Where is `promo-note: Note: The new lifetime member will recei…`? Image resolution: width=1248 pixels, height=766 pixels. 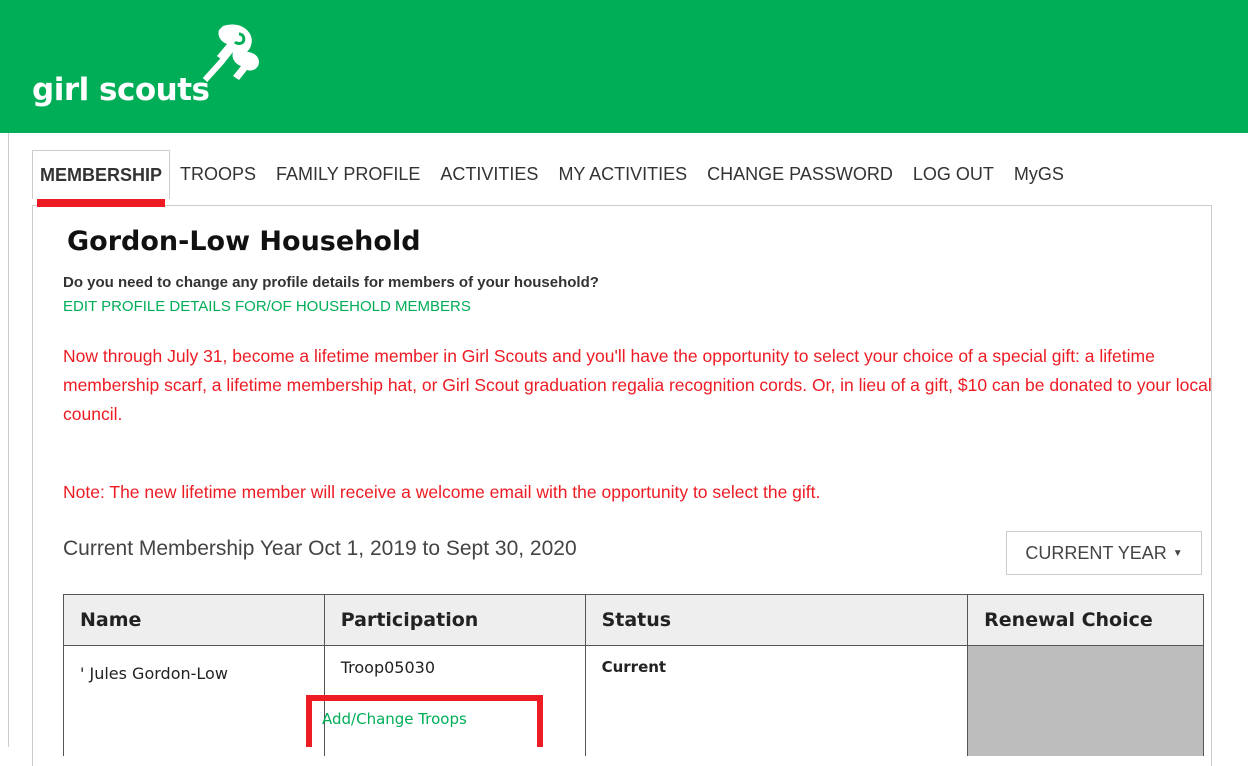 promo-note: Note: The new lifetime member will recei… is located at coordinates (442, 492).